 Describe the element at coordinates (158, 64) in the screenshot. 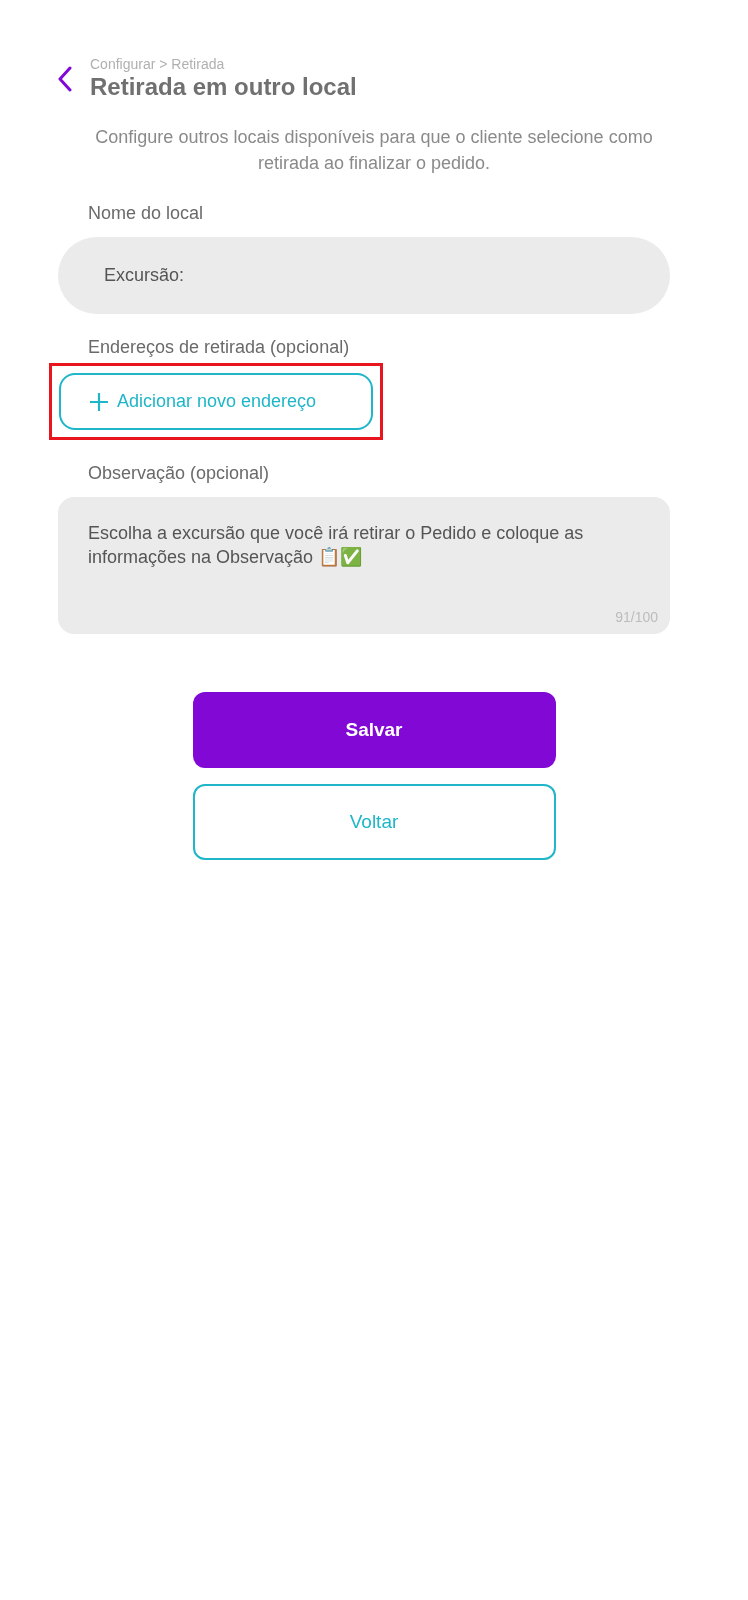

I see `breadcrumb: Configurar > Retirada` at that location.